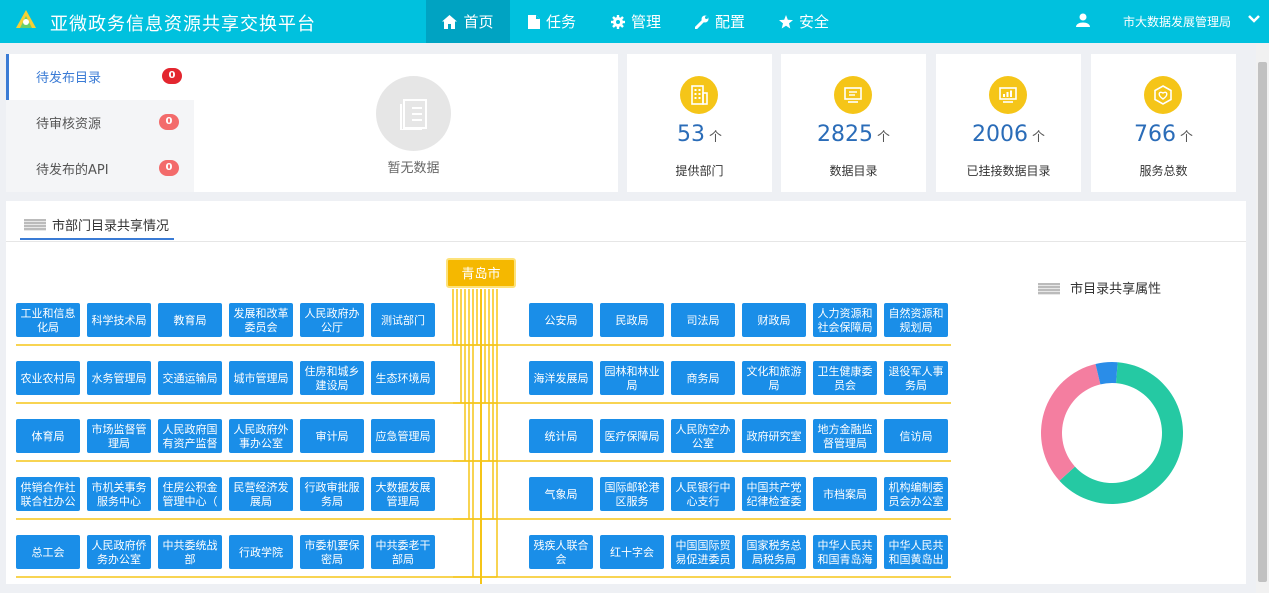 The height and width of the screenshot is (593, 1269). What do you see at coordinates (729, 22) in the screenshot?
I see `nav-config-label: 配置` at bounding box center [729, 22].